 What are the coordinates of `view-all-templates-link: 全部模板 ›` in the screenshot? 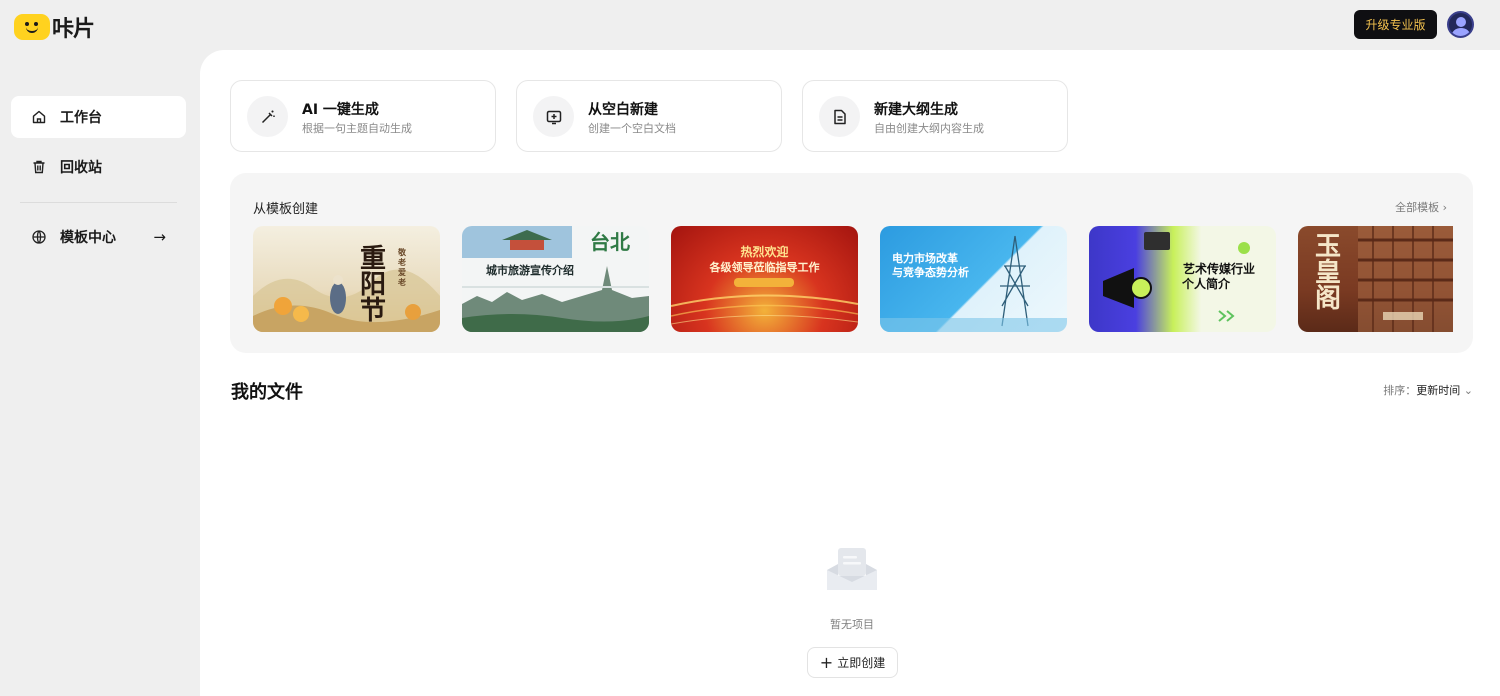 It's located at (1421, 207).